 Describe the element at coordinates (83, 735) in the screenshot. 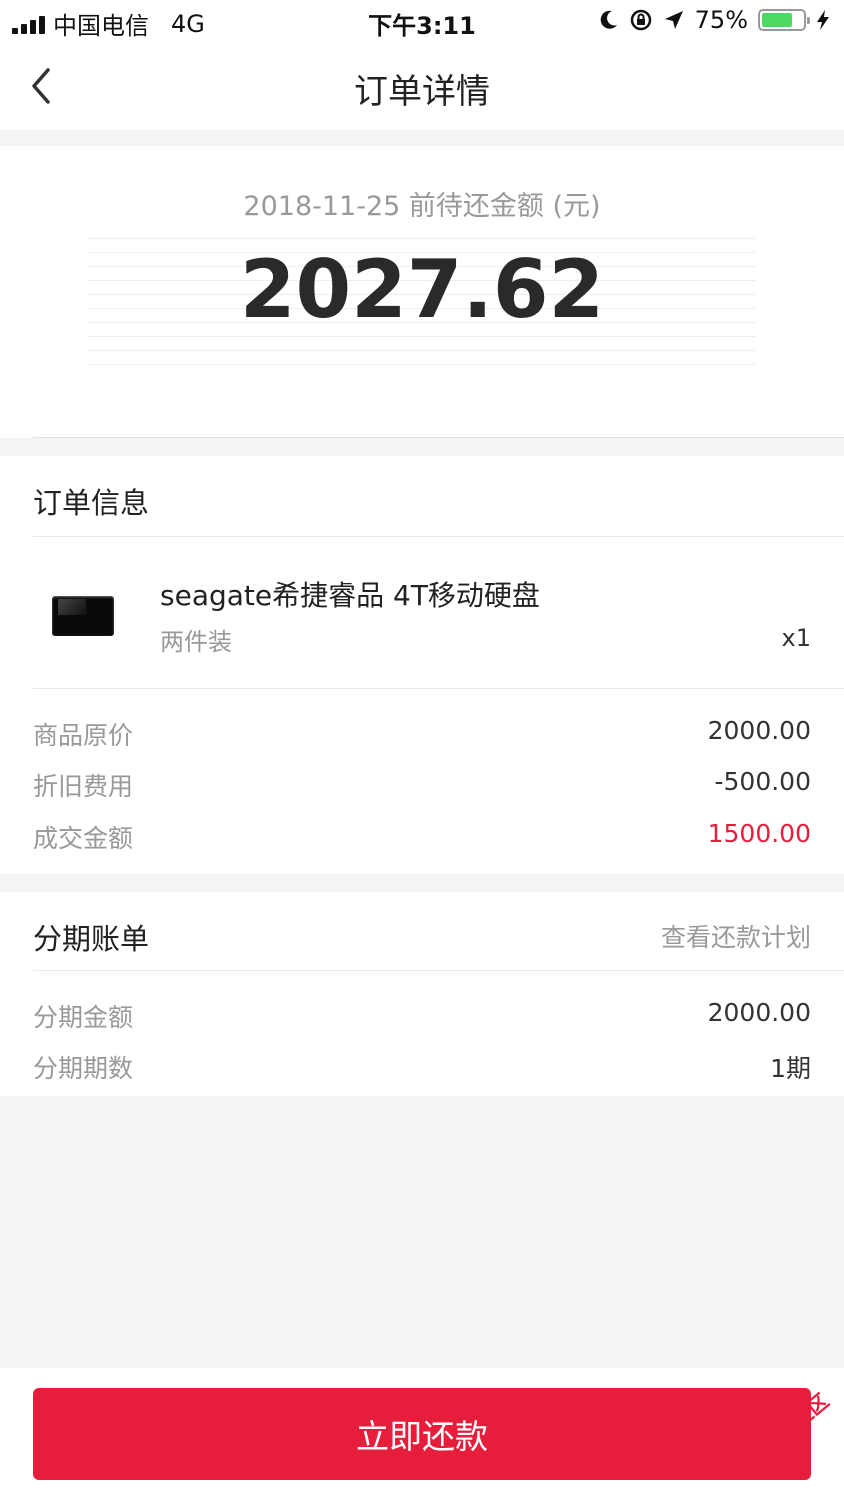

I see `row-label: 商品原价` at that location.